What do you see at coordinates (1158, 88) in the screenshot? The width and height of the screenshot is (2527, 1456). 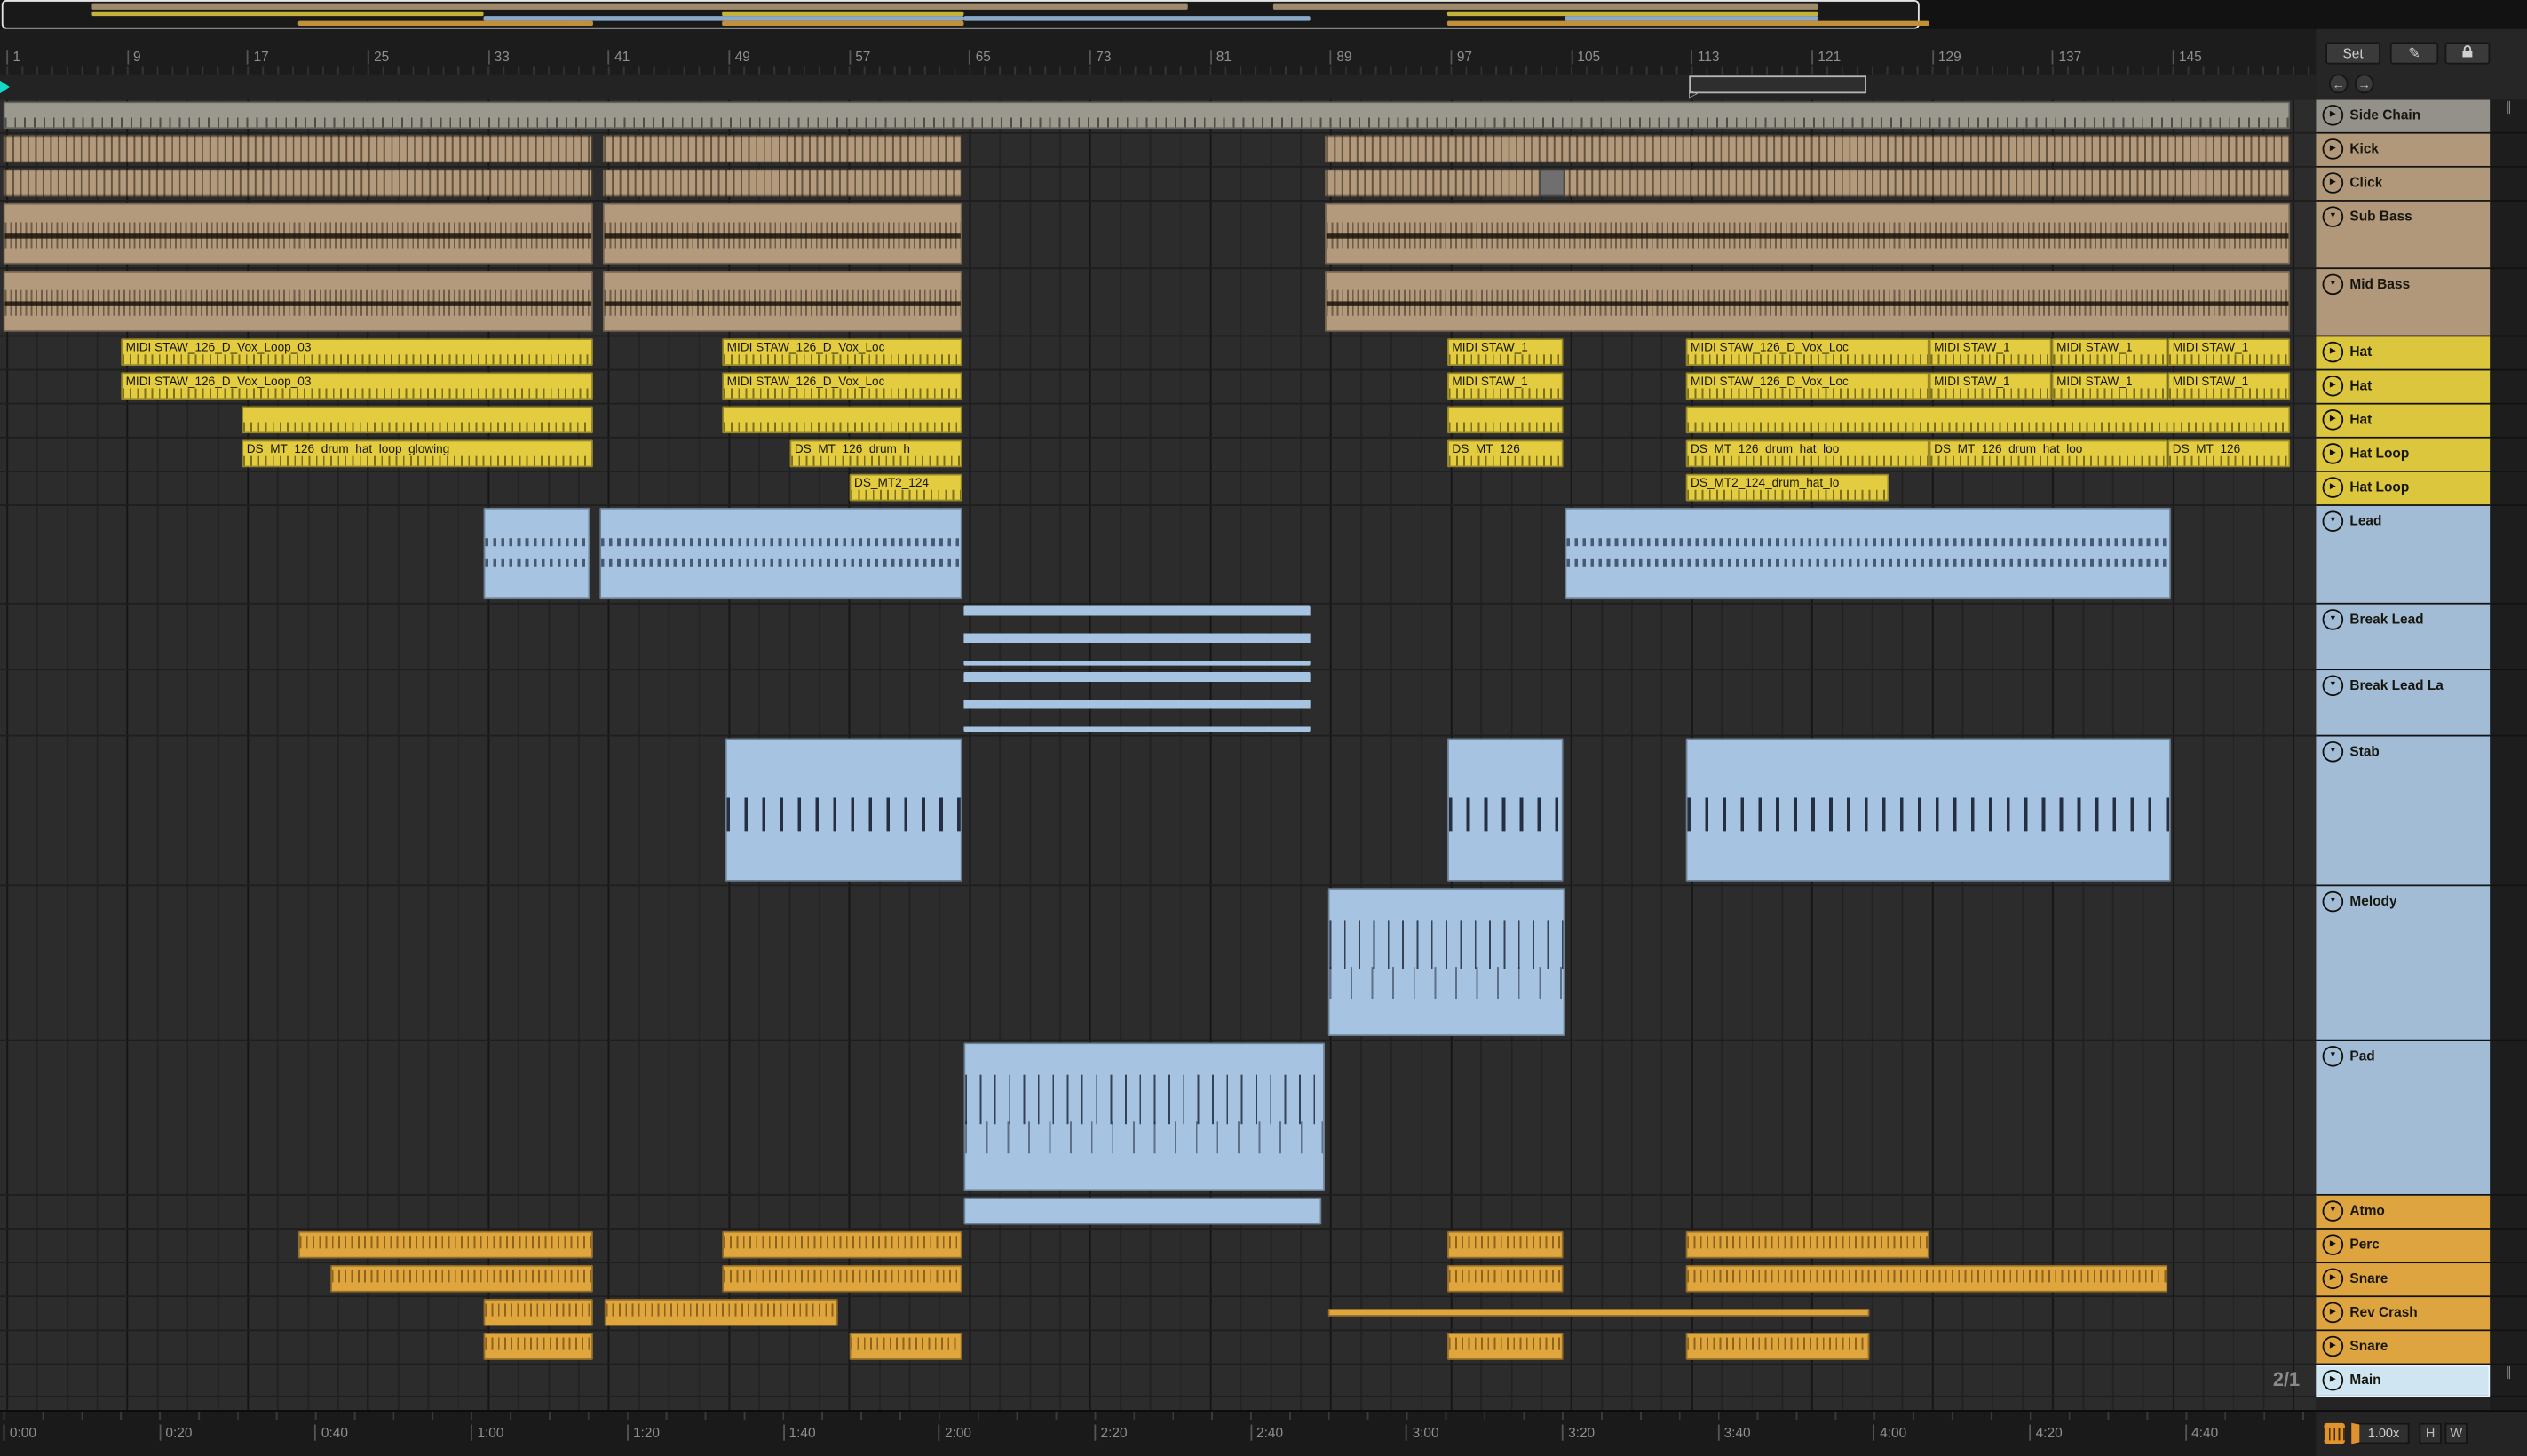 I see `scrub-area: ▷` at bounding box center [1158, 88].